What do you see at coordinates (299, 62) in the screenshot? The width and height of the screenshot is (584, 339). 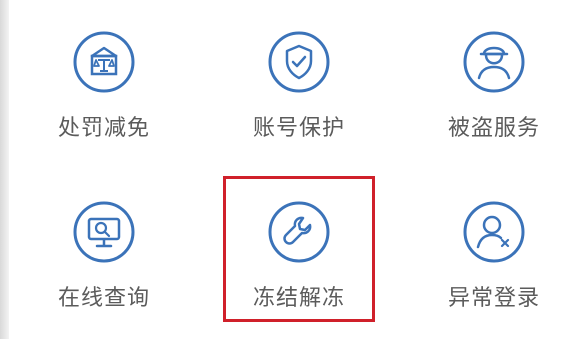 I see `shield-check-icon` at bounding box center [299, 62].